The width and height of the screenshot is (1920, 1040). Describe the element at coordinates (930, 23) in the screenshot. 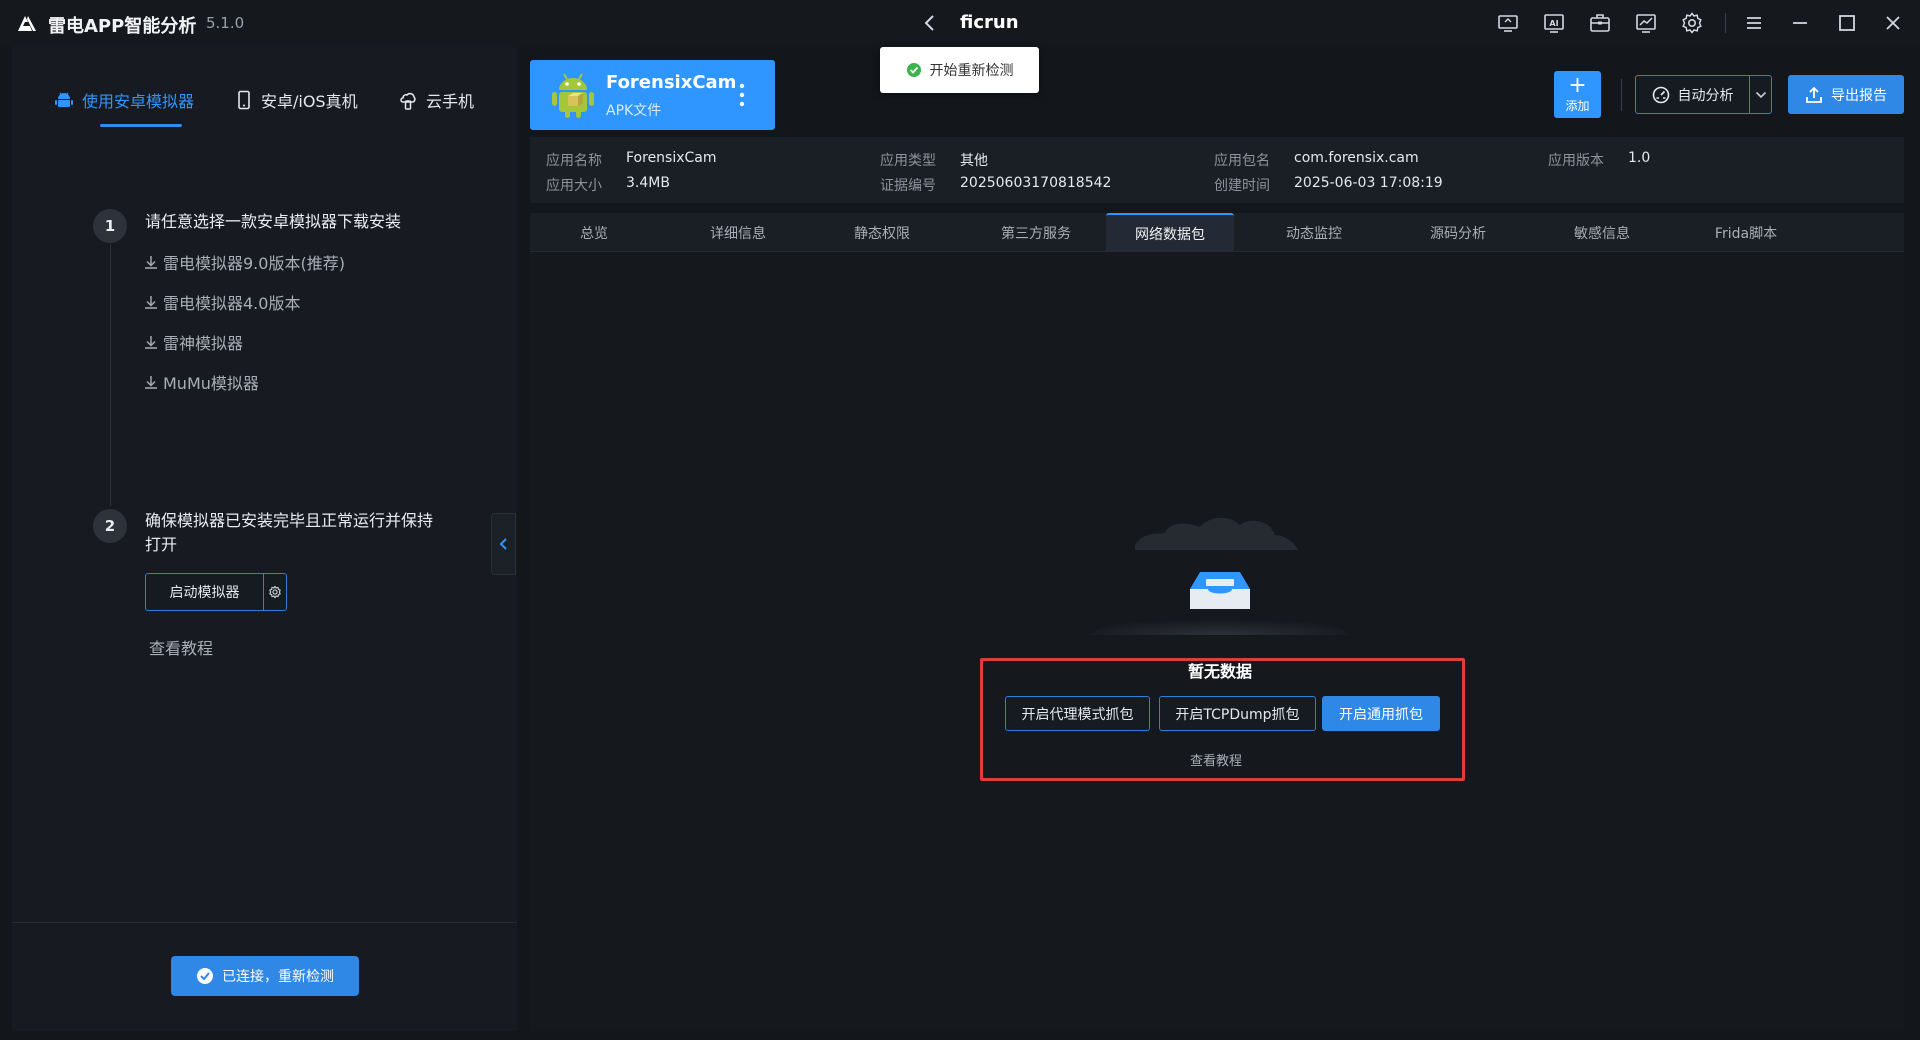

I see `back-arrow-icon` at that location.